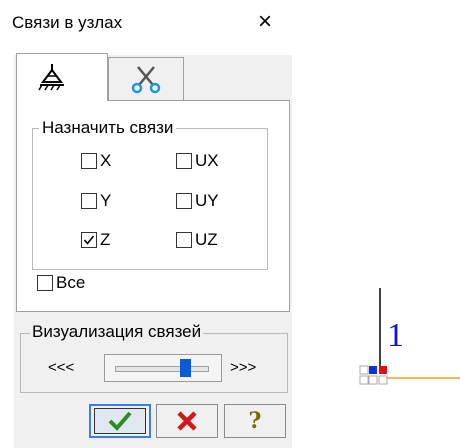 This screenshot has width=460, height=448. Describe the element at coordinates (207, 160) in the screenshot. I see `checkbox-label: UX` at that location.